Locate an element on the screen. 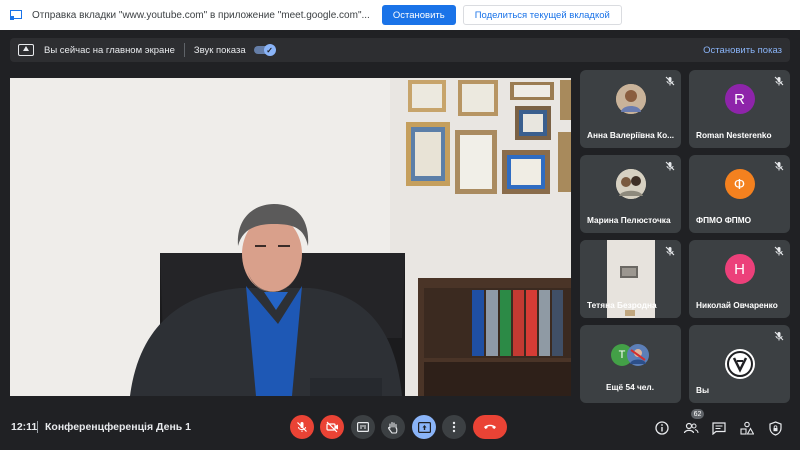 The image size is (800, 450). more-vert-icon is located at coordinates (454, 427).